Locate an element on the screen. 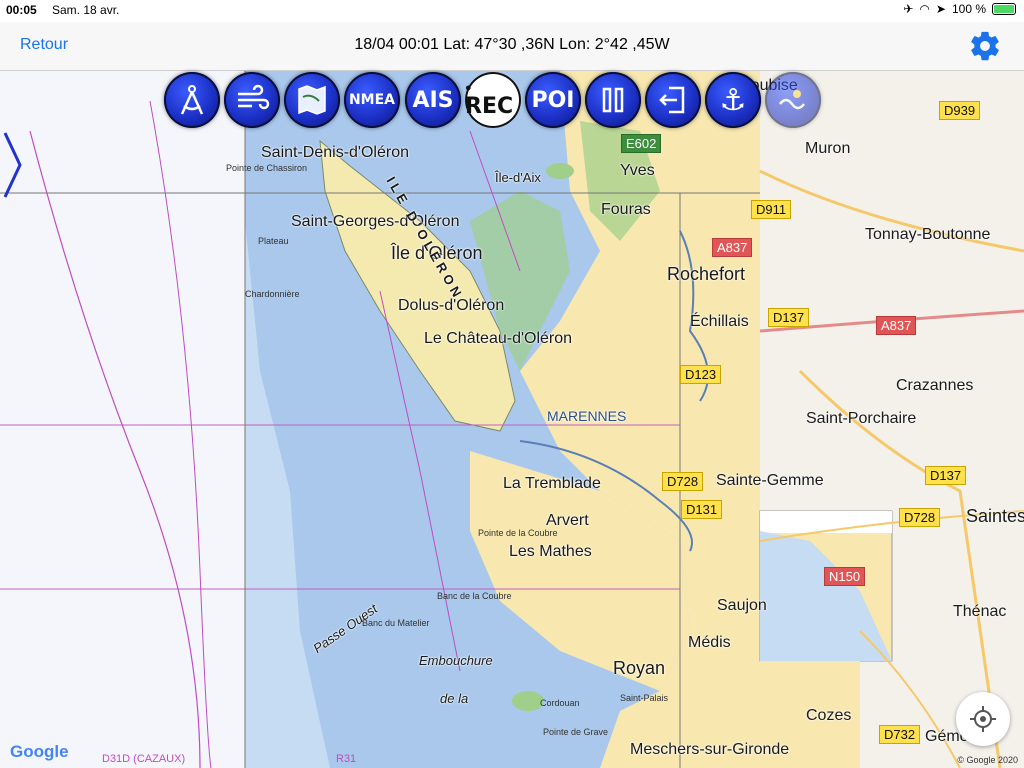 The height and width of the screenshot is (768, 1024). google-logo: Google is located at coordinates (39, 752).